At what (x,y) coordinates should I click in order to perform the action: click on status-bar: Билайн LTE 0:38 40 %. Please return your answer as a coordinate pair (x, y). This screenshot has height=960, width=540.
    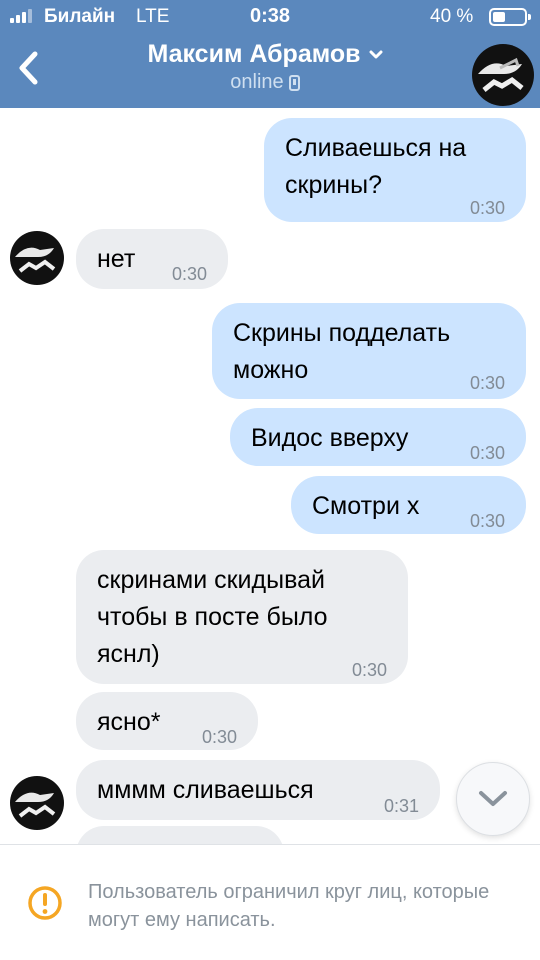
    Looking at the image, I should click on (270, 17).